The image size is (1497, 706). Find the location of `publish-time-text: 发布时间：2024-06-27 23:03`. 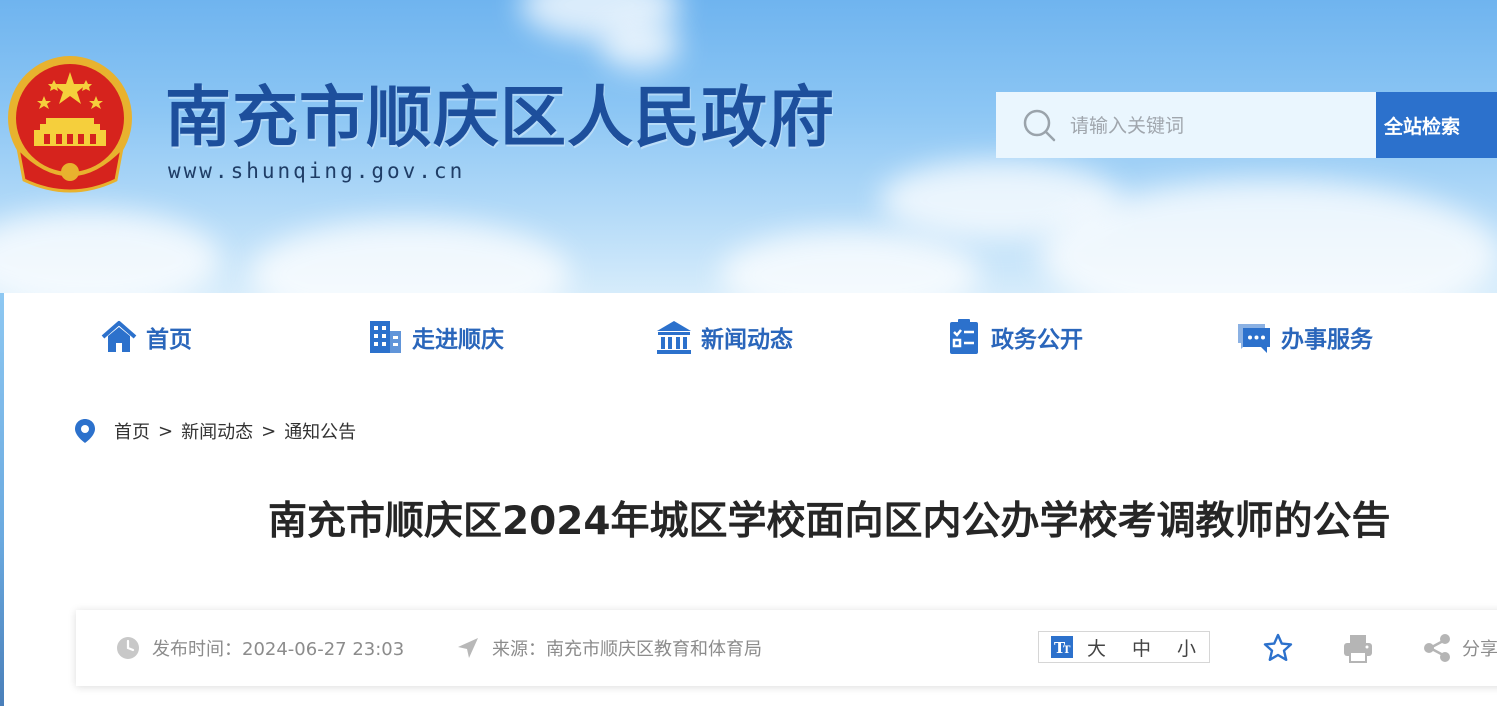

publish-time-text: 发布时间：2024-06-27 23:03 is located at coordinates (278, 649).